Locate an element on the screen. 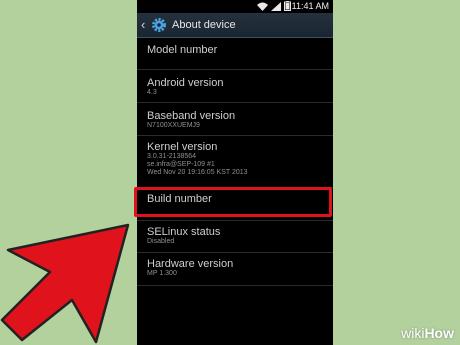 The height and width of the screenshot is (345, 460). item-value: se.infra@SEP-109 #1 is located at coordinates (181, 164).